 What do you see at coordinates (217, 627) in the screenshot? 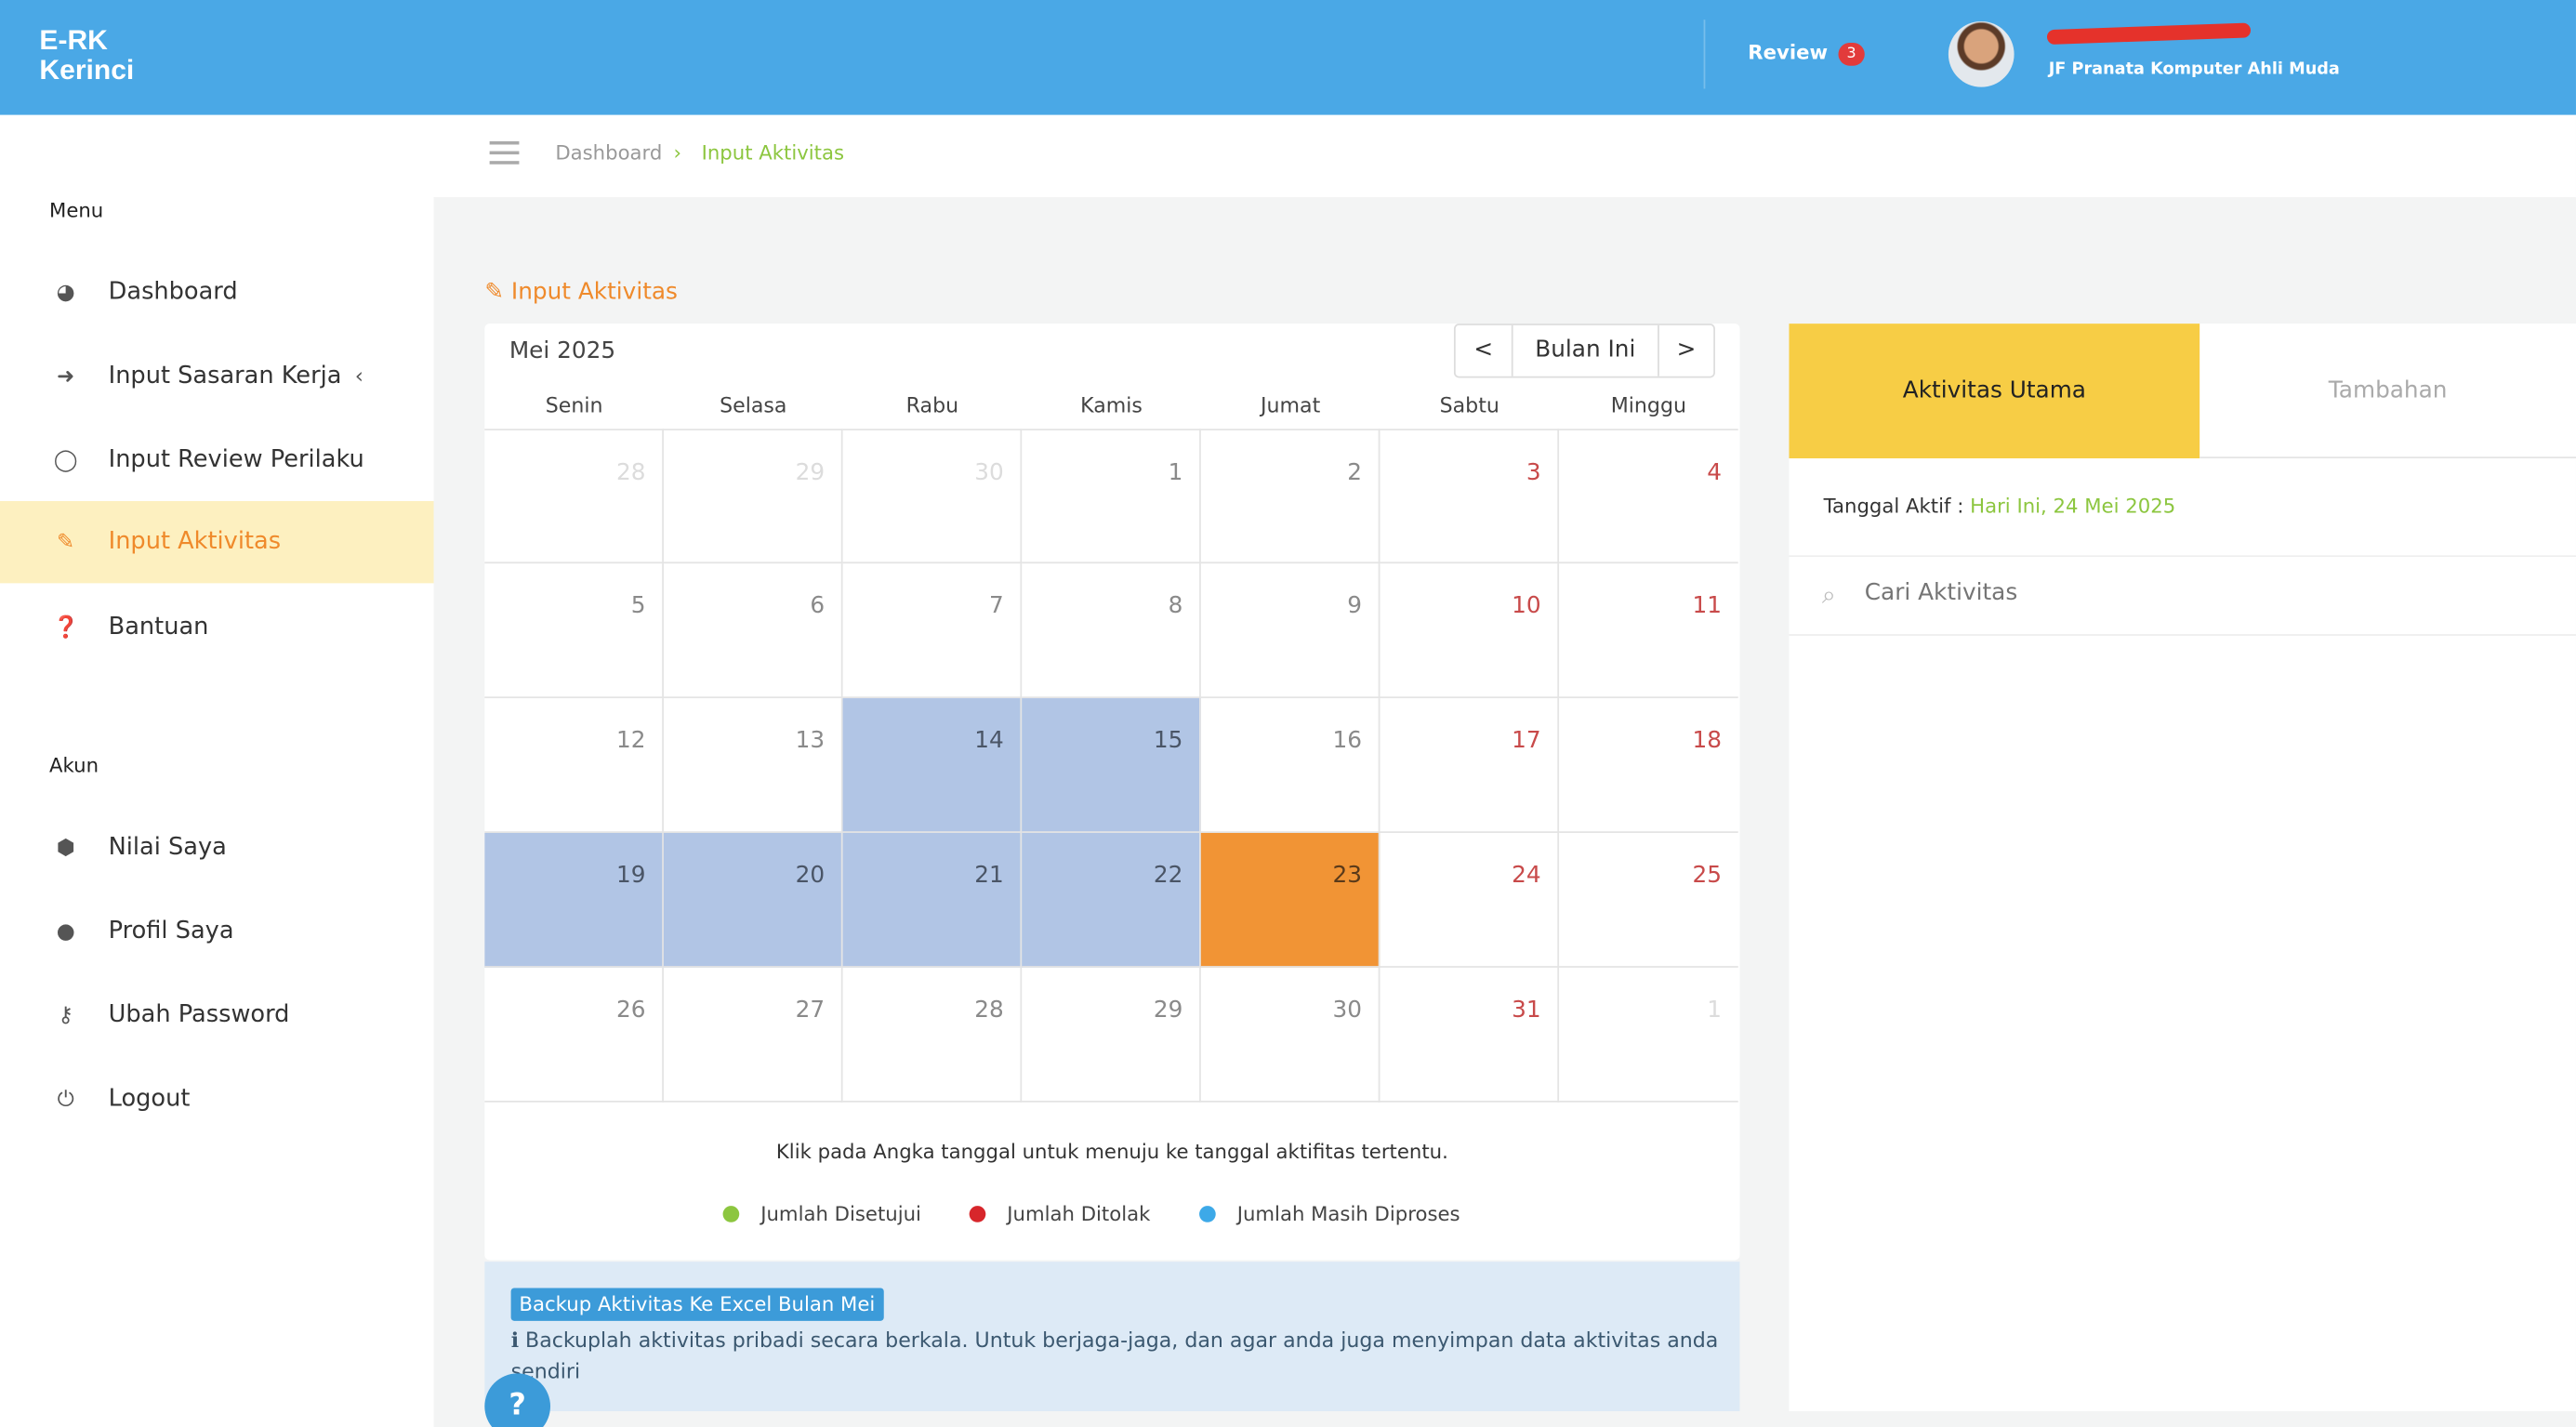
I see `sidebar-item-bantuan: ❓ Bantuan` at bounding box center [217, 627].